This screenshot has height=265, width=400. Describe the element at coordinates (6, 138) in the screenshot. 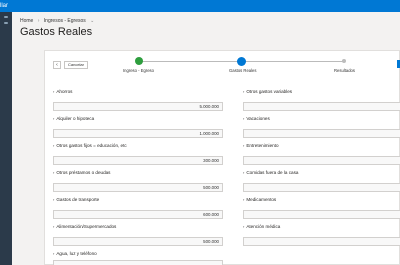

I see `left-navigation` at that location.